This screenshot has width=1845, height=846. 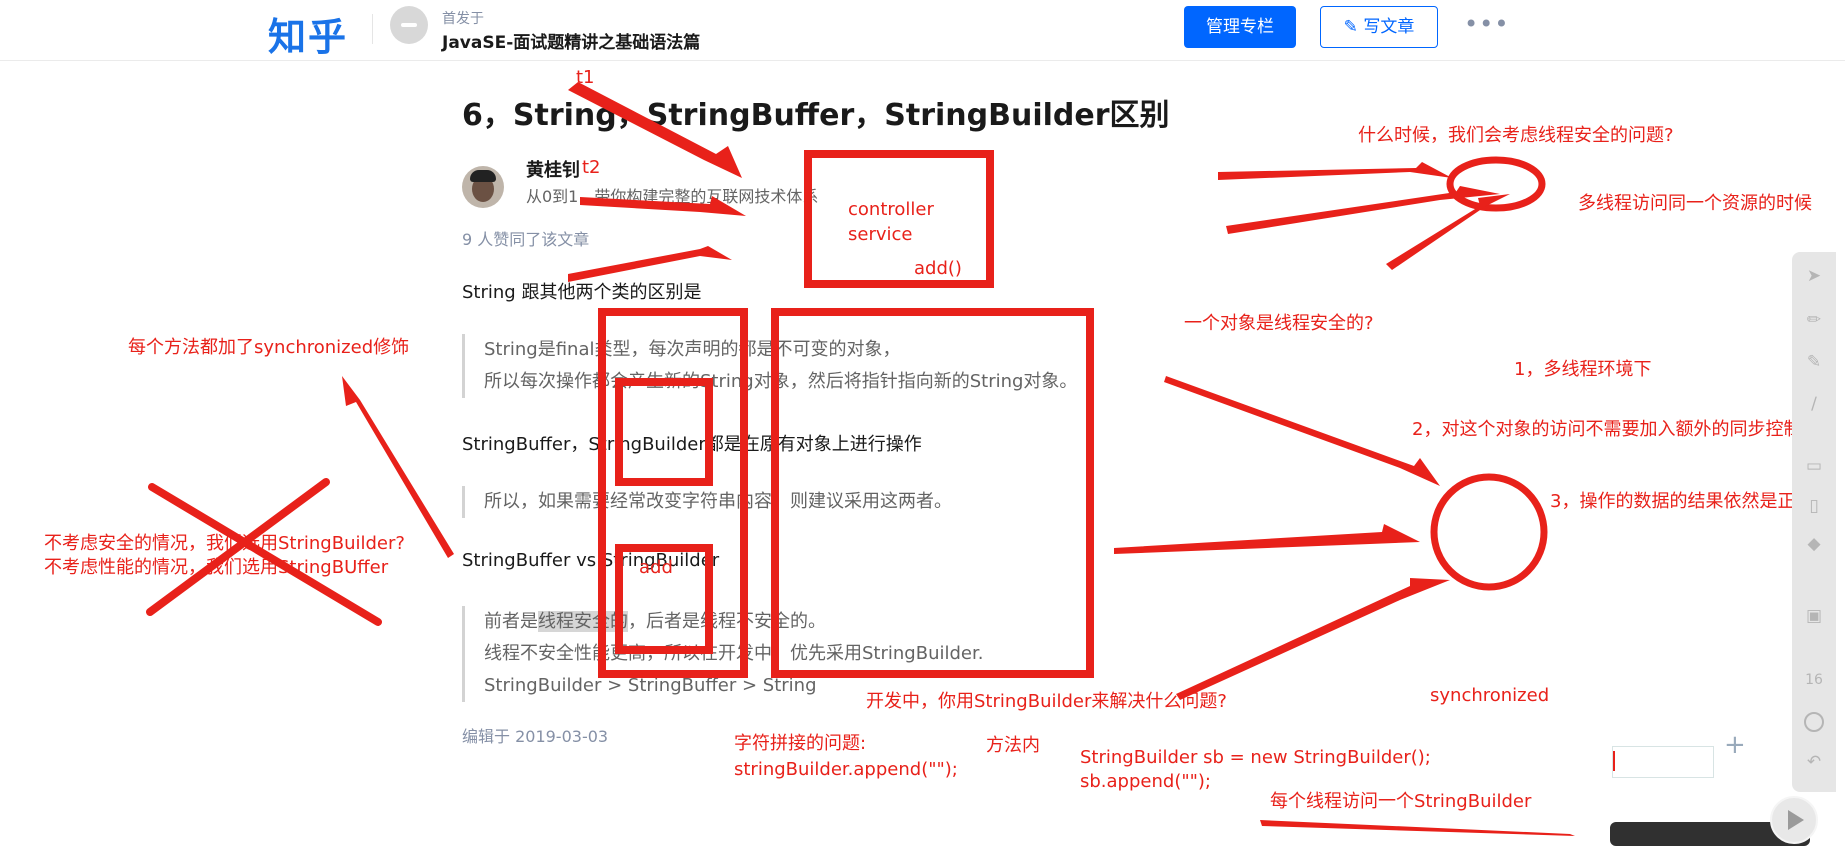 What do you see at coordinates (1814, 276) in the screenshot?
I see `cursor-icon: ➤` at bounding box center [1814, 276].